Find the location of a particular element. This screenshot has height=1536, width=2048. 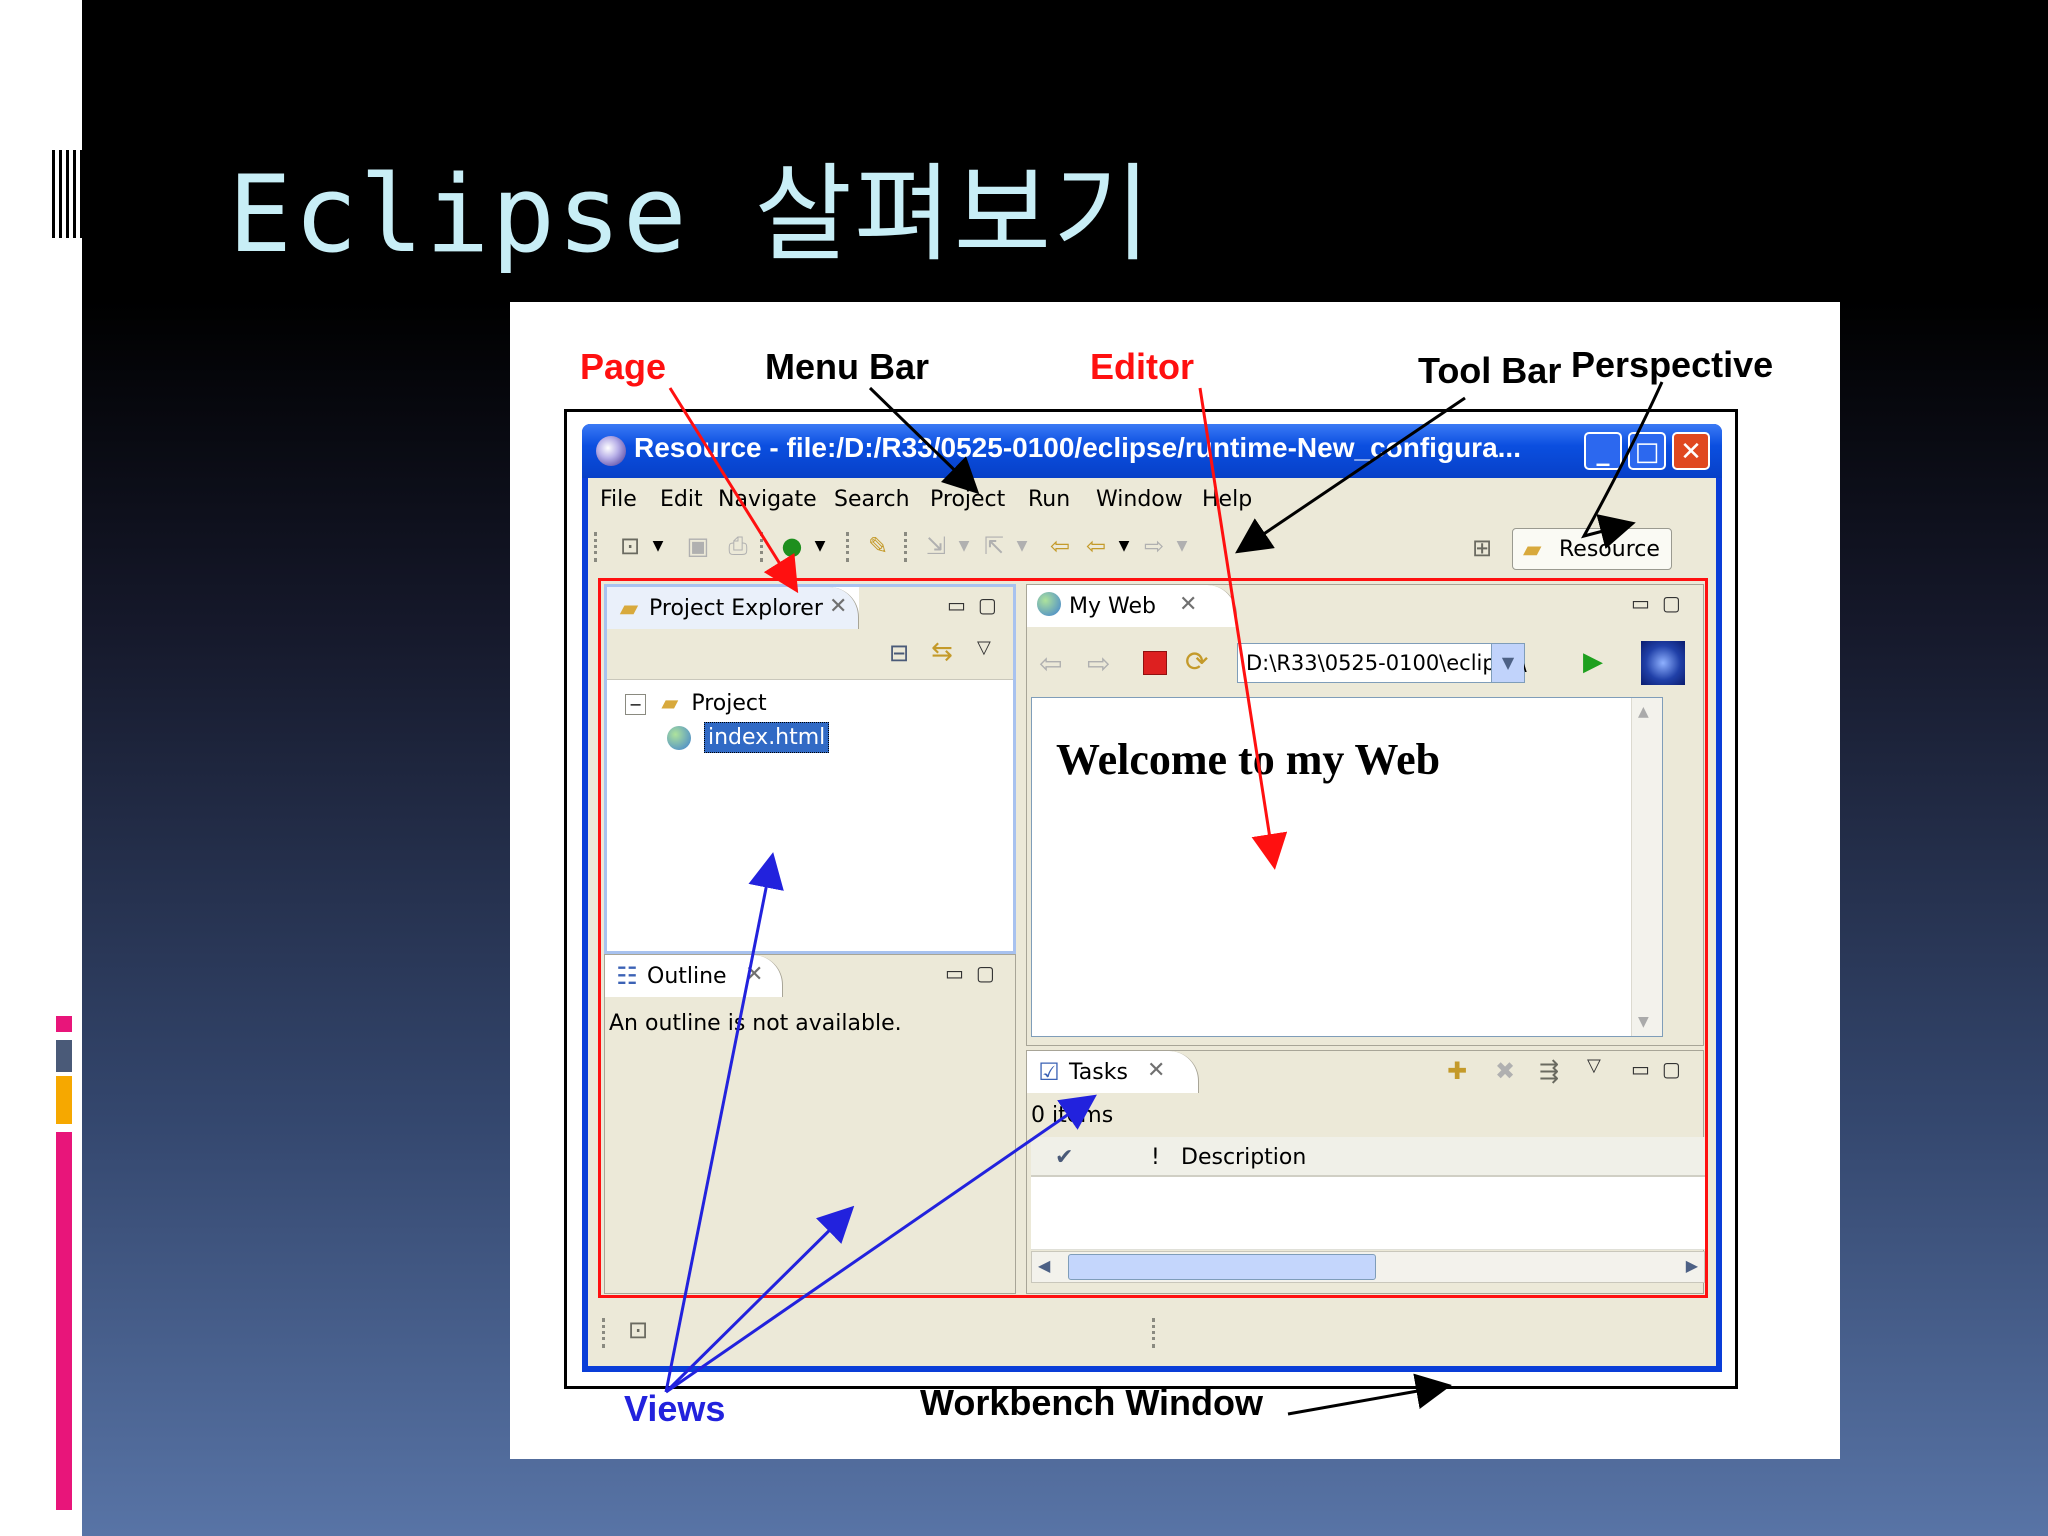

slide-left-pattern is located at coordinates (65, 194).